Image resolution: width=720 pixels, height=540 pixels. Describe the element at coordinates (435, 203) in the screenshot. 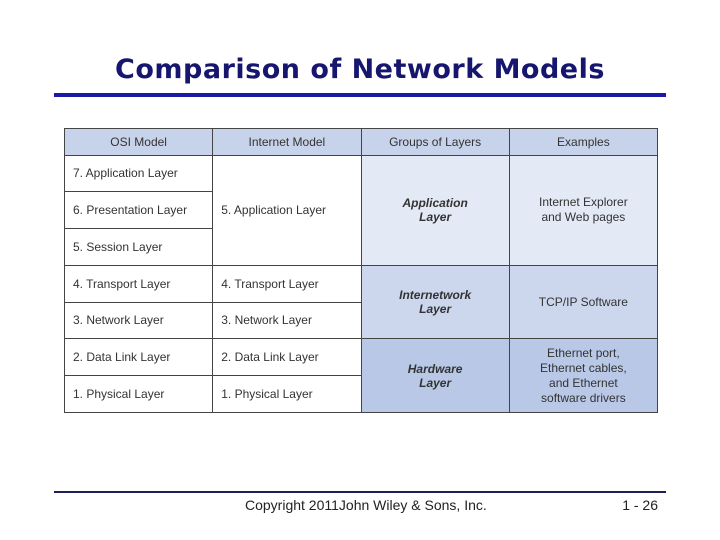

I see `group-line: Application` at that location.